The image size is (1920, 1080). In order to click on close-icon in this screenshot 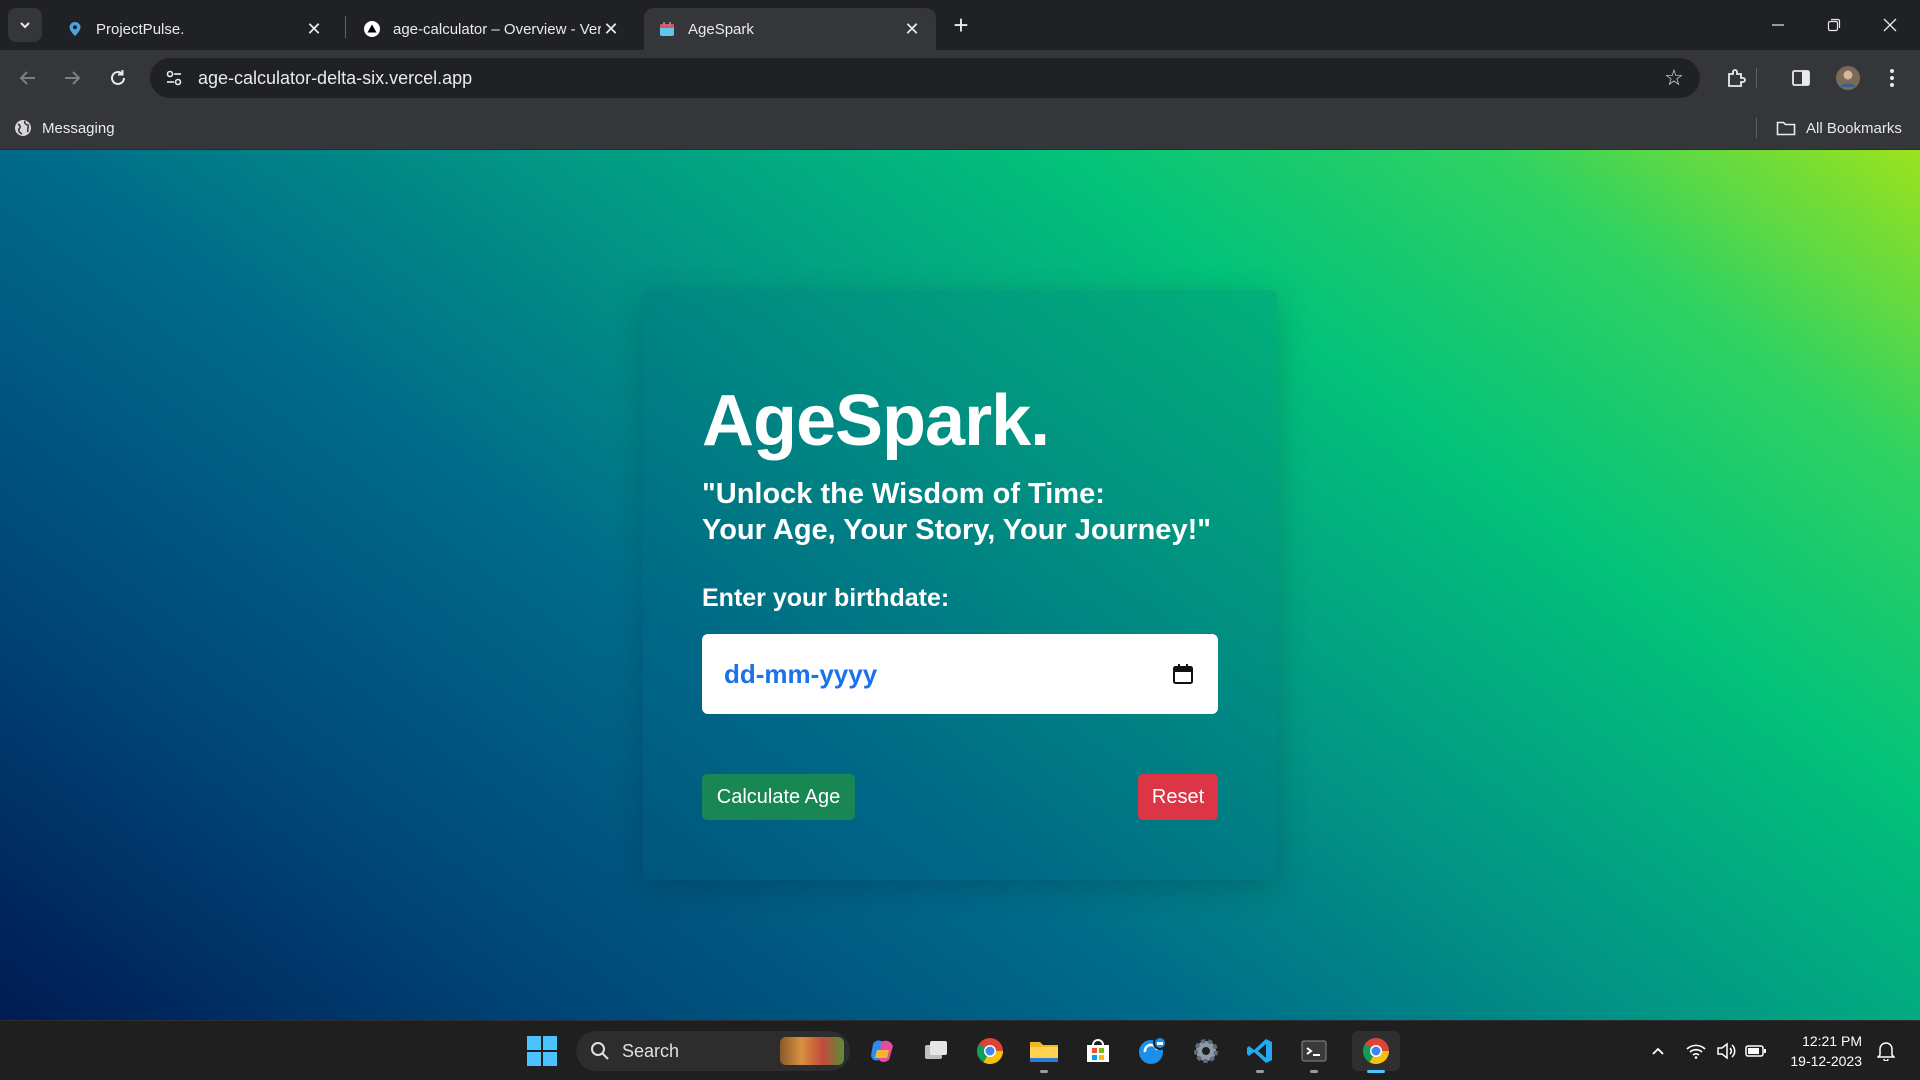, I will do `click(1890, 25)`.